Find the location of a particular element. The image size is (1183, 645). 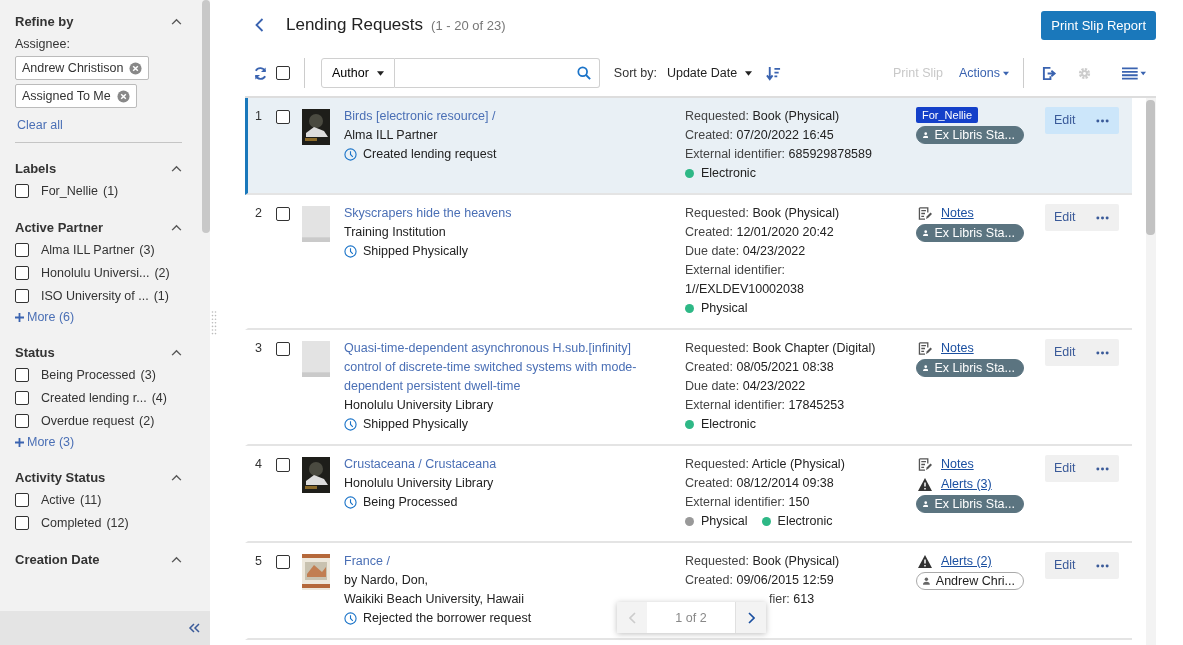

resize-handle is located at coordinates (214, 322).